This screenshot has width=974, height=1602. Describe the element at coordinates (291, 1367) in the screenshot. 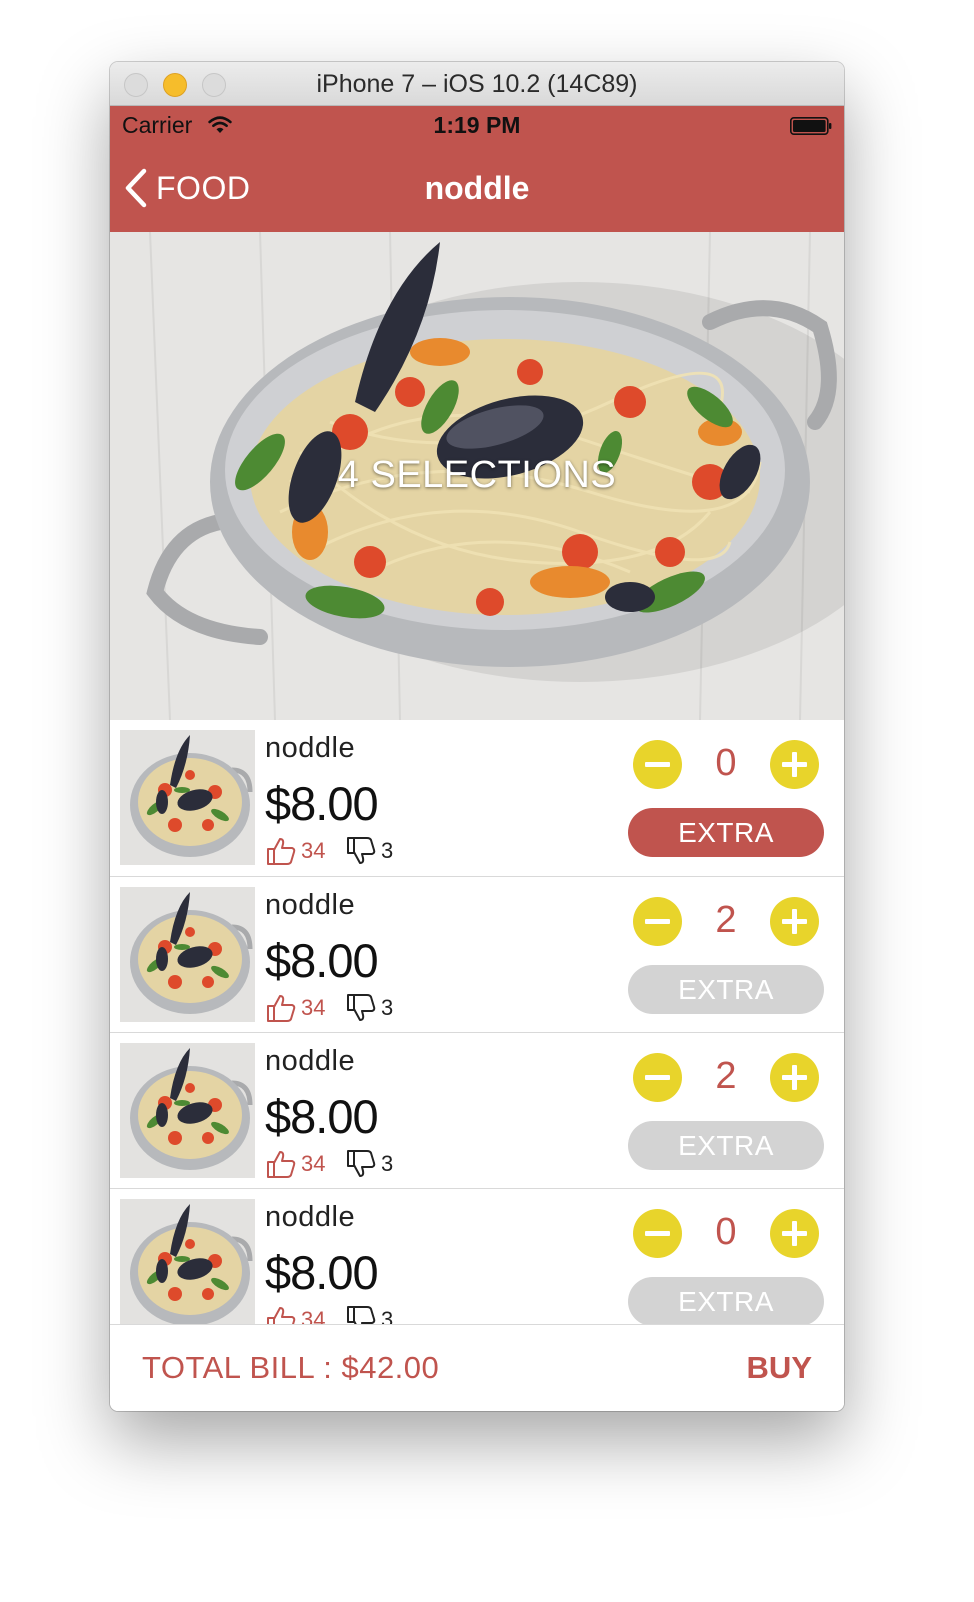

I see `total-bill: TOTAL BILL : $42.00` at that location.